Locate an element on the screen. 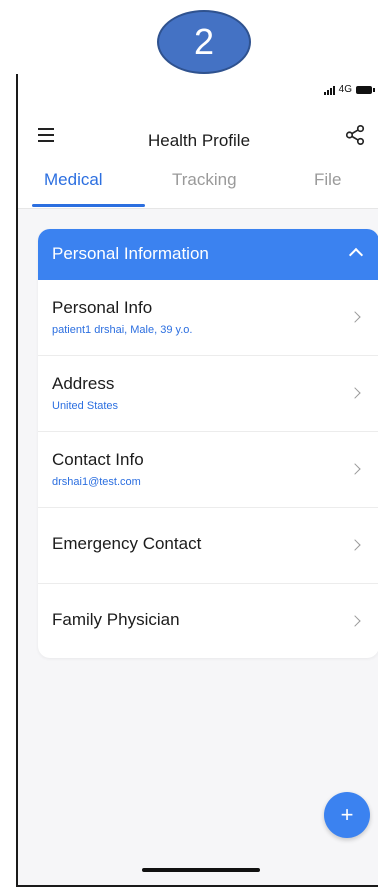  row-title: Address is located at coordinates (83, 383).